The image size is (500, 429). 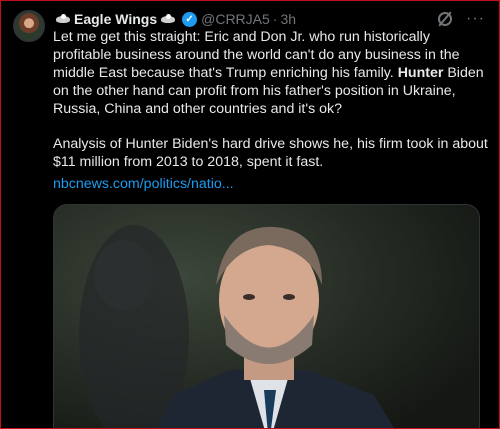 I want to click on author-handle: @CRRJA5, so click(x=235, y=19).